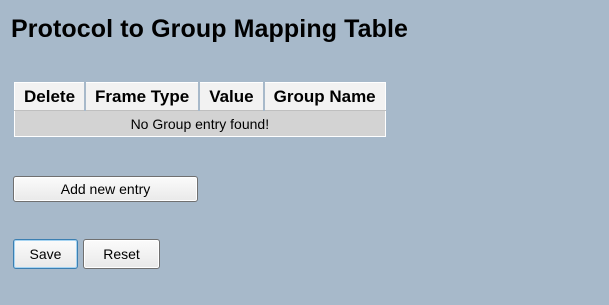 This screenshot has height=305, width=609. I want to click on table-header-row: Delete Frame Type Value Group Name, so click(200, 96).